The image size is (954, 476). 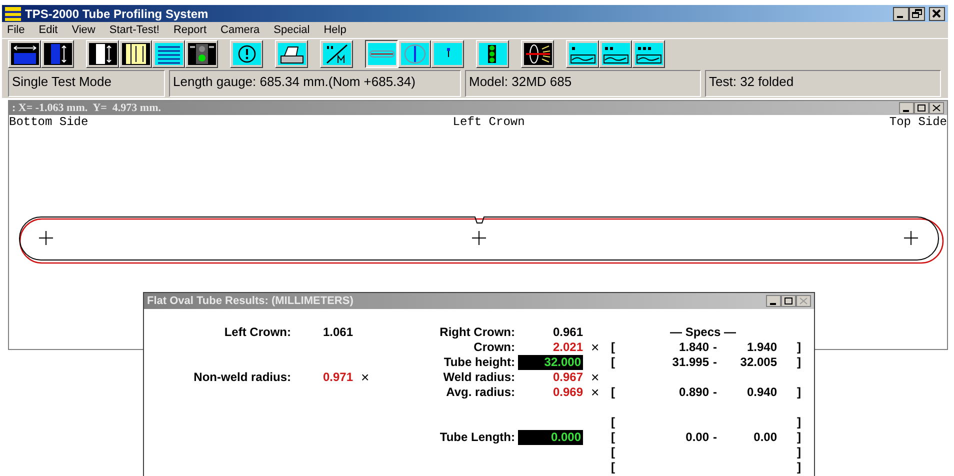 I want to click on spec-min: 31.995, so click(x=690, y=362).